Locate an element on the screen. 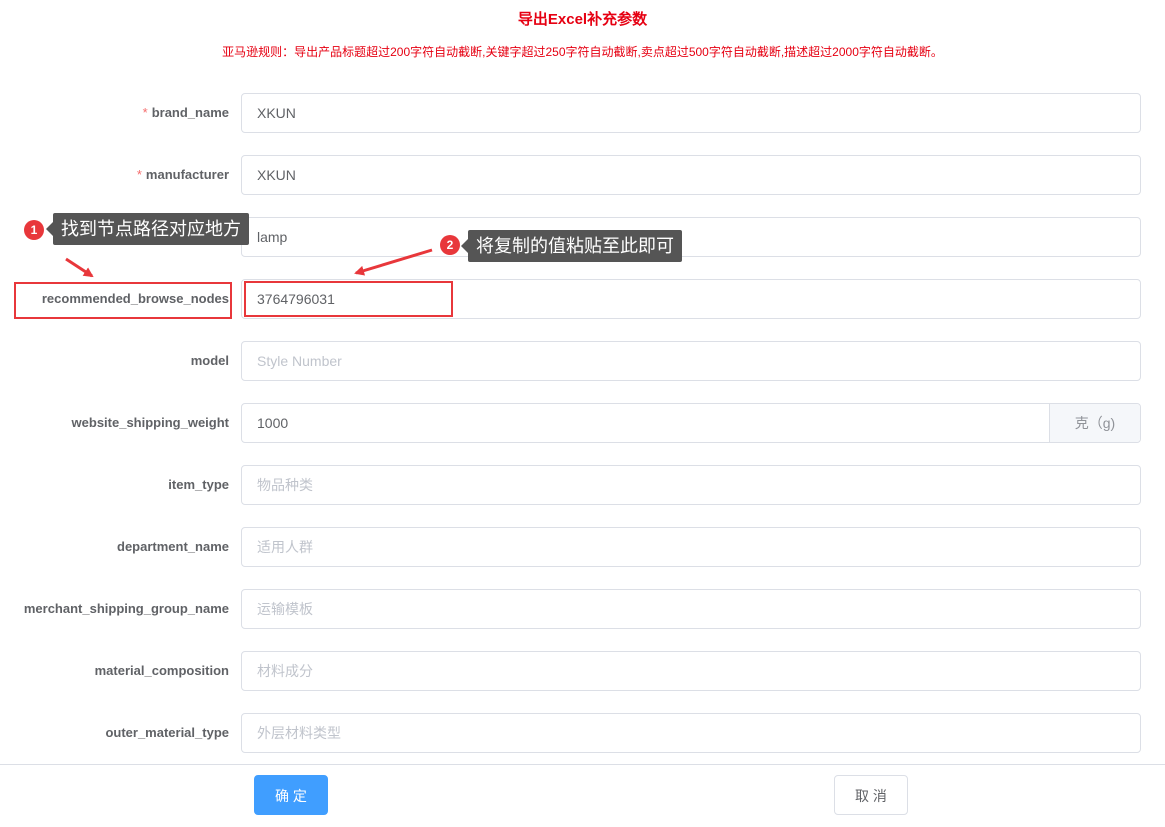 This screenshot has height=827, width=1165. item-type-input: 物品种类 is located at coordinates (691, 485).